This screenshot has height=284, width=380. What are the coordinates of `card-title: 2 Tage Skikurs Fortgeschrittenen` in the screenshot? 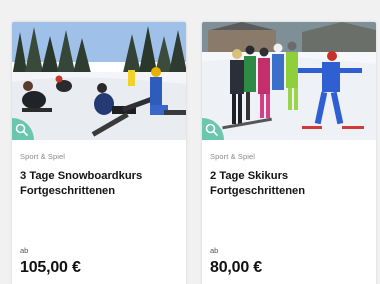 It's located at (288, 183).